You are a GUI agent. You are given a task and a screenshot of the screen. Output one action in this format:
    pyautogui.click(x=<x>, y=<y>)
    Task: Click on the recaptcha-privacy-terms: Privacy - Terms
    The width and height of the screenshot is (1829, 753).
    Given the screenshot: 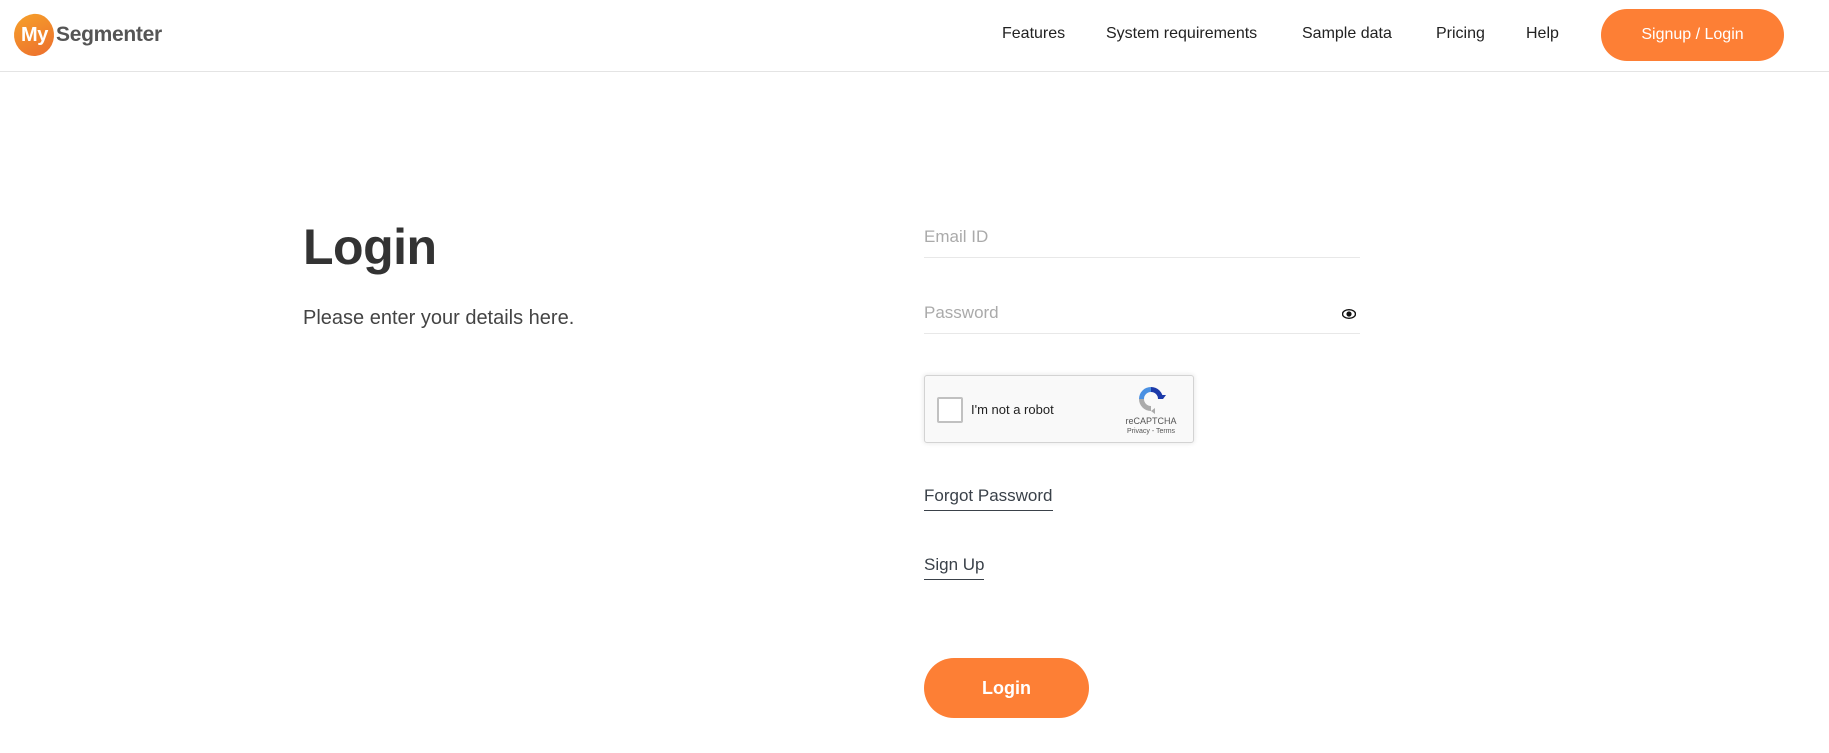 What is the action you would take?
    pyautogui.click(x=1151, y=431)
    